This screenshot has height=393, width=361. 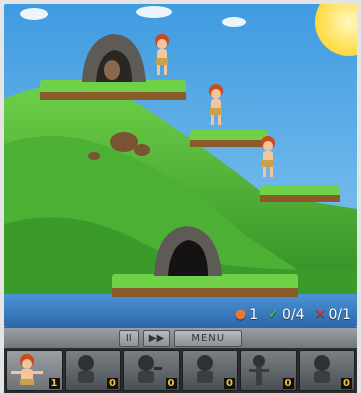 What do you see at coordinates (128, 338) in the screenshot?
I see `pause-button: II` at bounding box center [128, 338].